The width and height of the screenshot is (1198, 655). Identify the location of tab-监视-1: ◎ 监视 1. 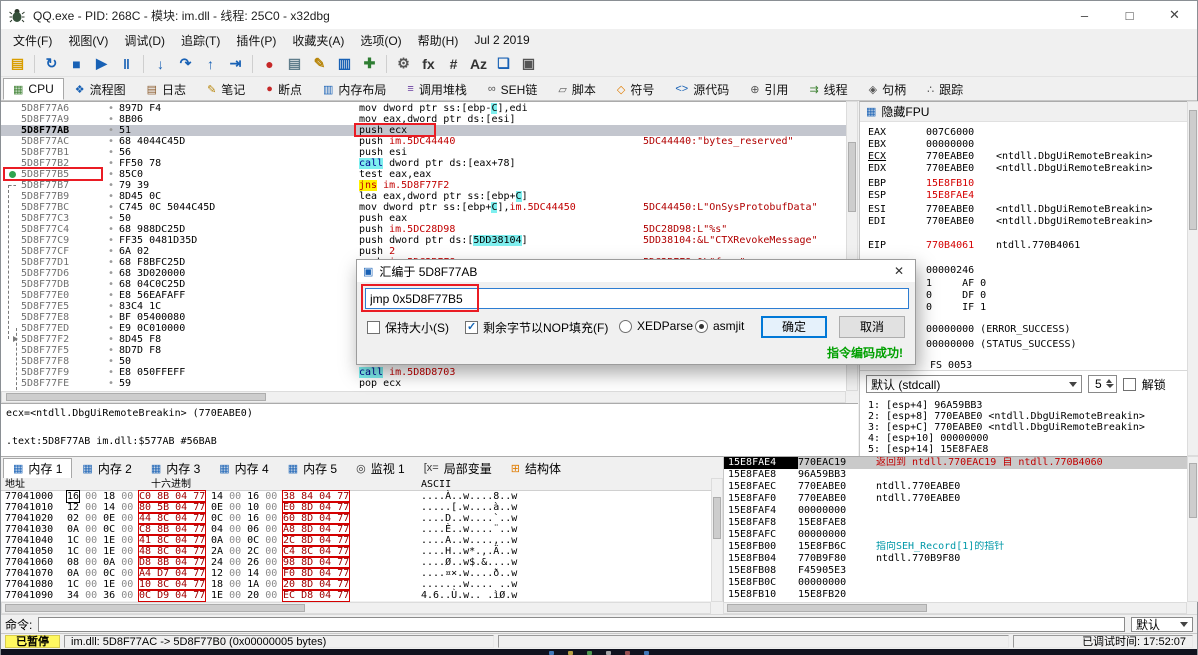
(380, 468).